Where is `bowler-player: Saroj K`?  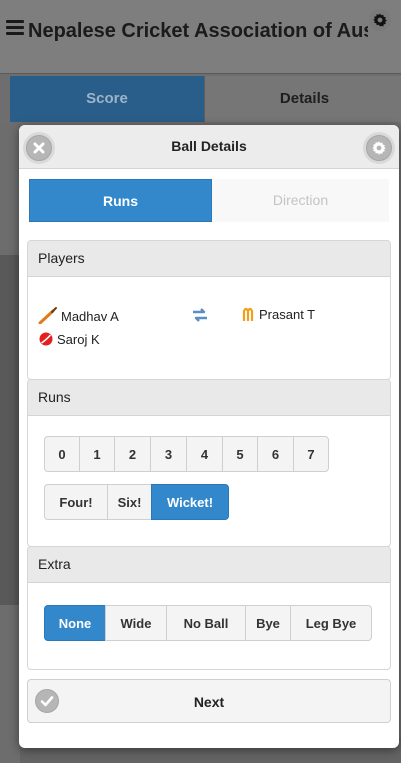
bowler-player: Saroj K is located at coordinates (69, 339).